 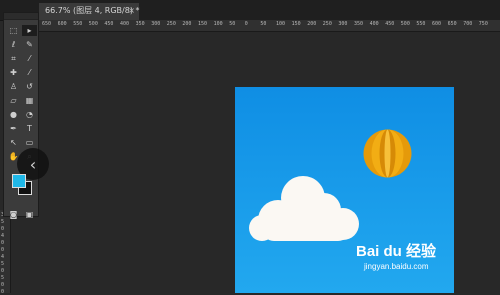 What do you see at coordinates (13, 100) in the screenshot?
I see `eraser-icon: ▱` at bounding box center [13, 100].